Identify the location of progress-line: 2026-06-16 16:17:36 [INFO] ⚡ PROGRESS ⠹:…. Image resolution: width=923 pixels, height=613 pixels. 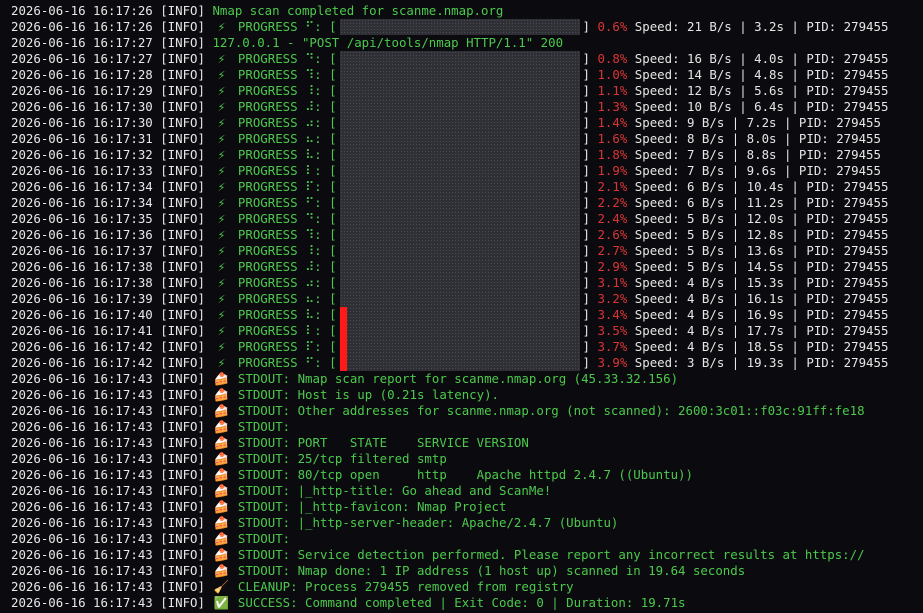
(450, 235).